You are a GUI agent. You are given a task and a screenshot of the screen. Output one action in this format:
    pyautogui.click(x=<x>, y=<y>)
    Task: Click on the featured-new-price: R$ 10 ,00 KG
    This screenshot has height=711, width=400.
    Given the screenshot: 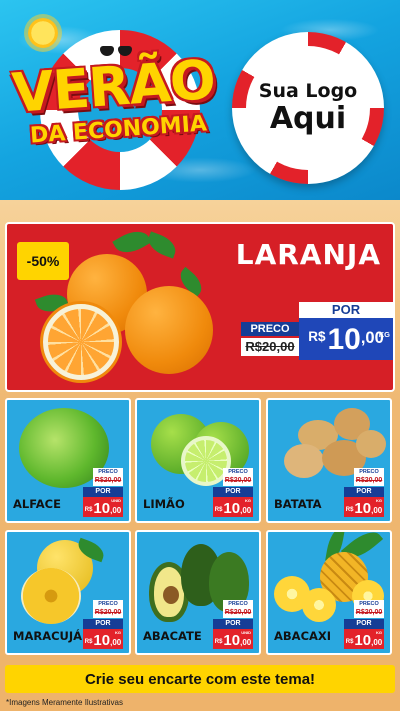 What is the action you would take?
    pyautogui.click(x=346, y=339)
    